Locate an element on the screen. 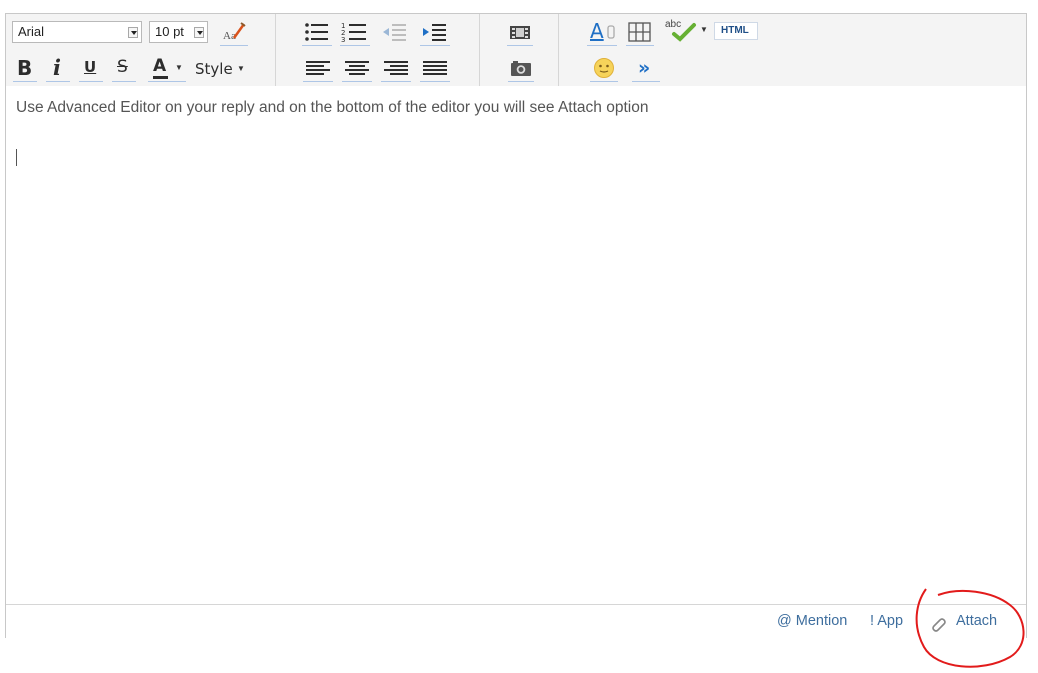 Image resolution: width=1038 pixels, height=673 pixels. svg-text: 3 is located at coordinates (343, 40).